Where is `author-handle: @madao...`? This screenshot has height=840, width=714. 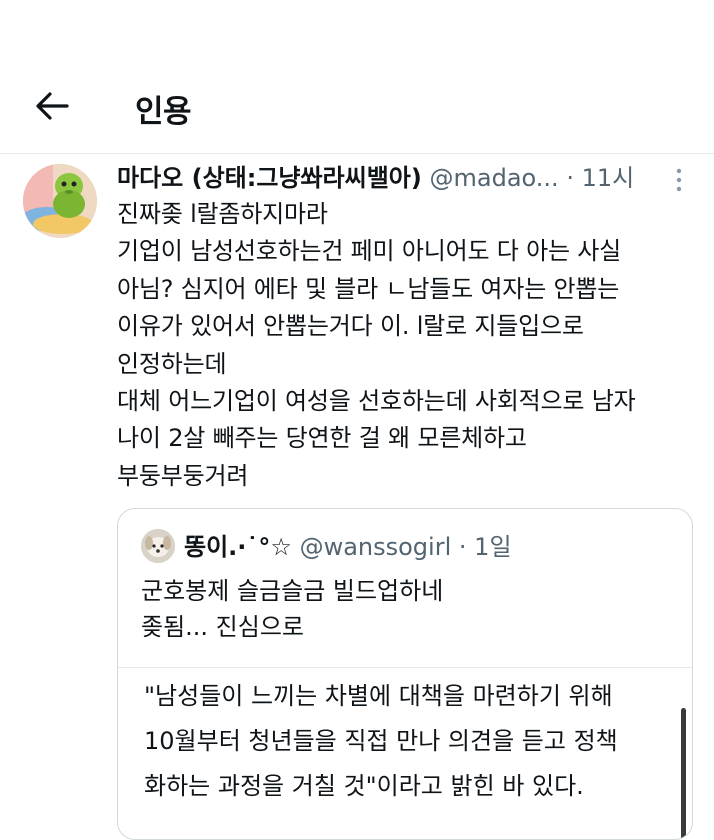 author-handle: @madao... is located at coordinates (494, 178).